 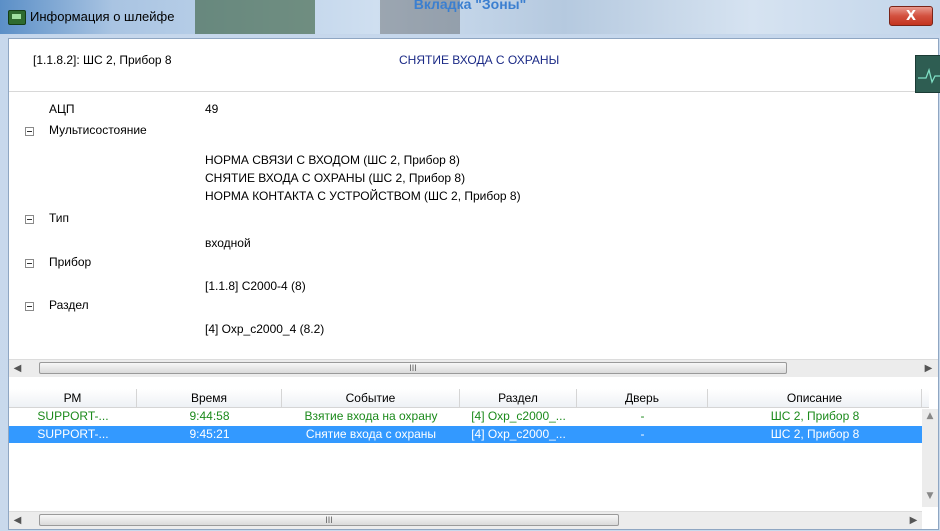 I want to click on close-button: X, so click(x=911, y=16).